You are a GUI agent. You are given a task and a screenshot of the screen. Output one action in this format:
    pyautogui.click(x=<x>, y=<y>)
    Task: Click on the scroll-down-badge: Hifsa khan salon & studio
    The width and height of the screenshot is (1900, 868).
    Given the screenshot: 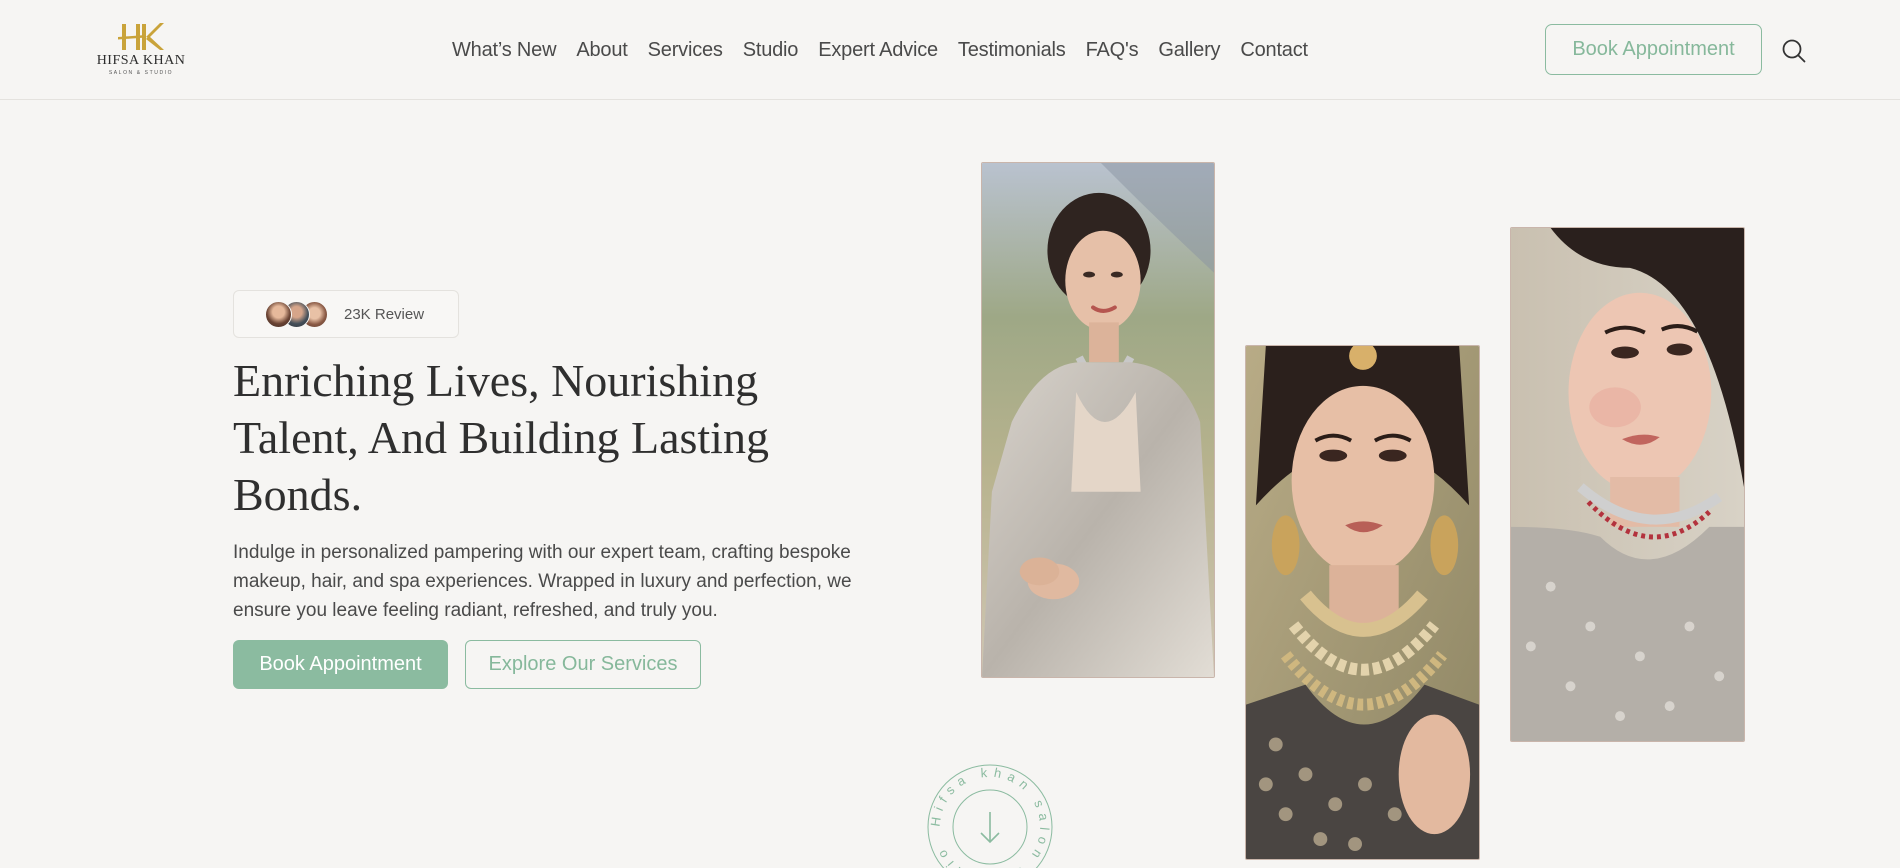 What is the action you would take?
    pyautogui.click(x=990, y=815)
    